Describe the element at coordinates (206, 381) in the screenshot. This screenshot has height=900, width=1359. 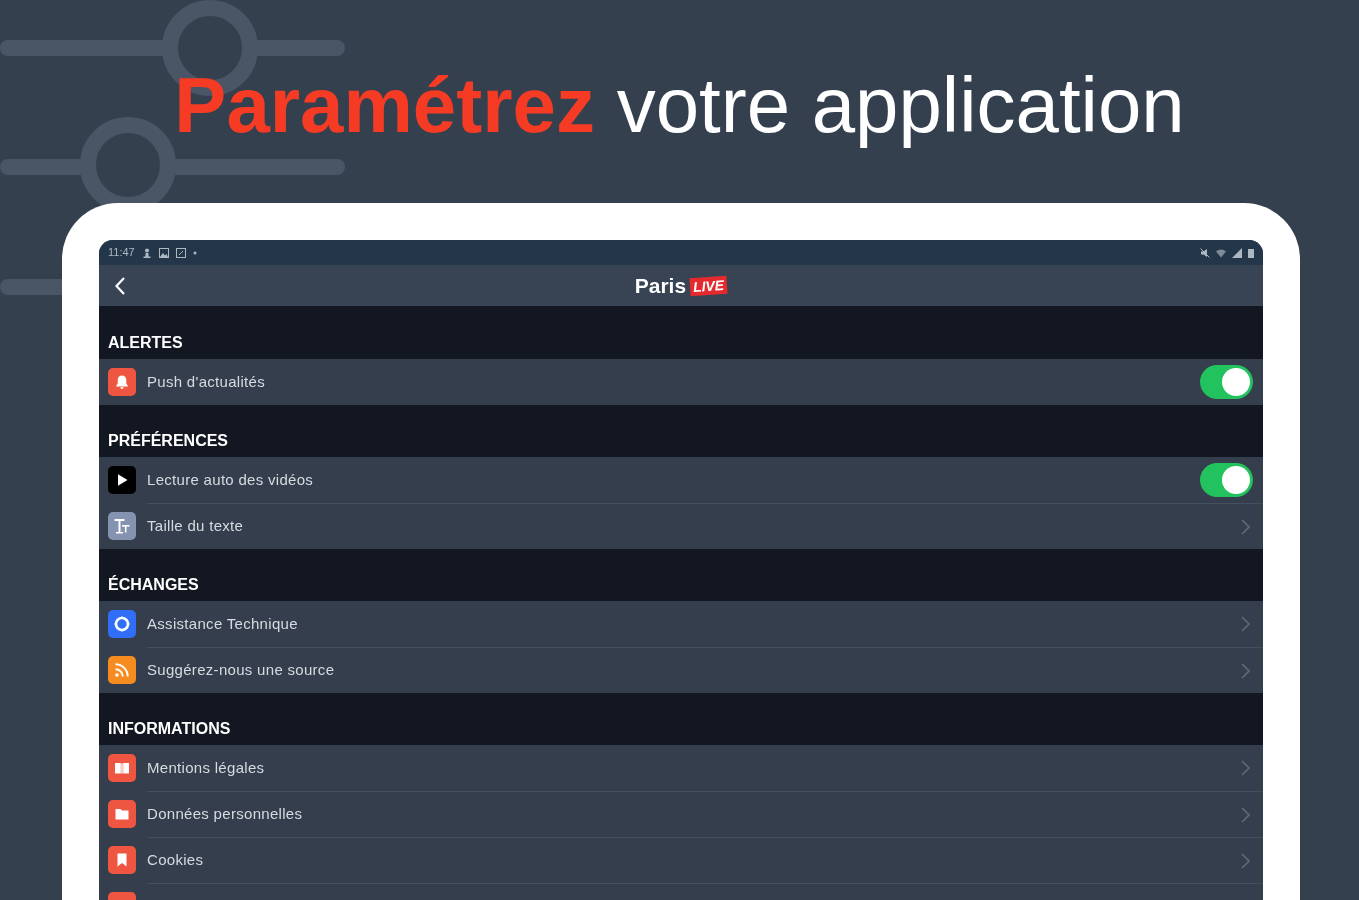
I see `setting-label: Push d'actualités` at that location.